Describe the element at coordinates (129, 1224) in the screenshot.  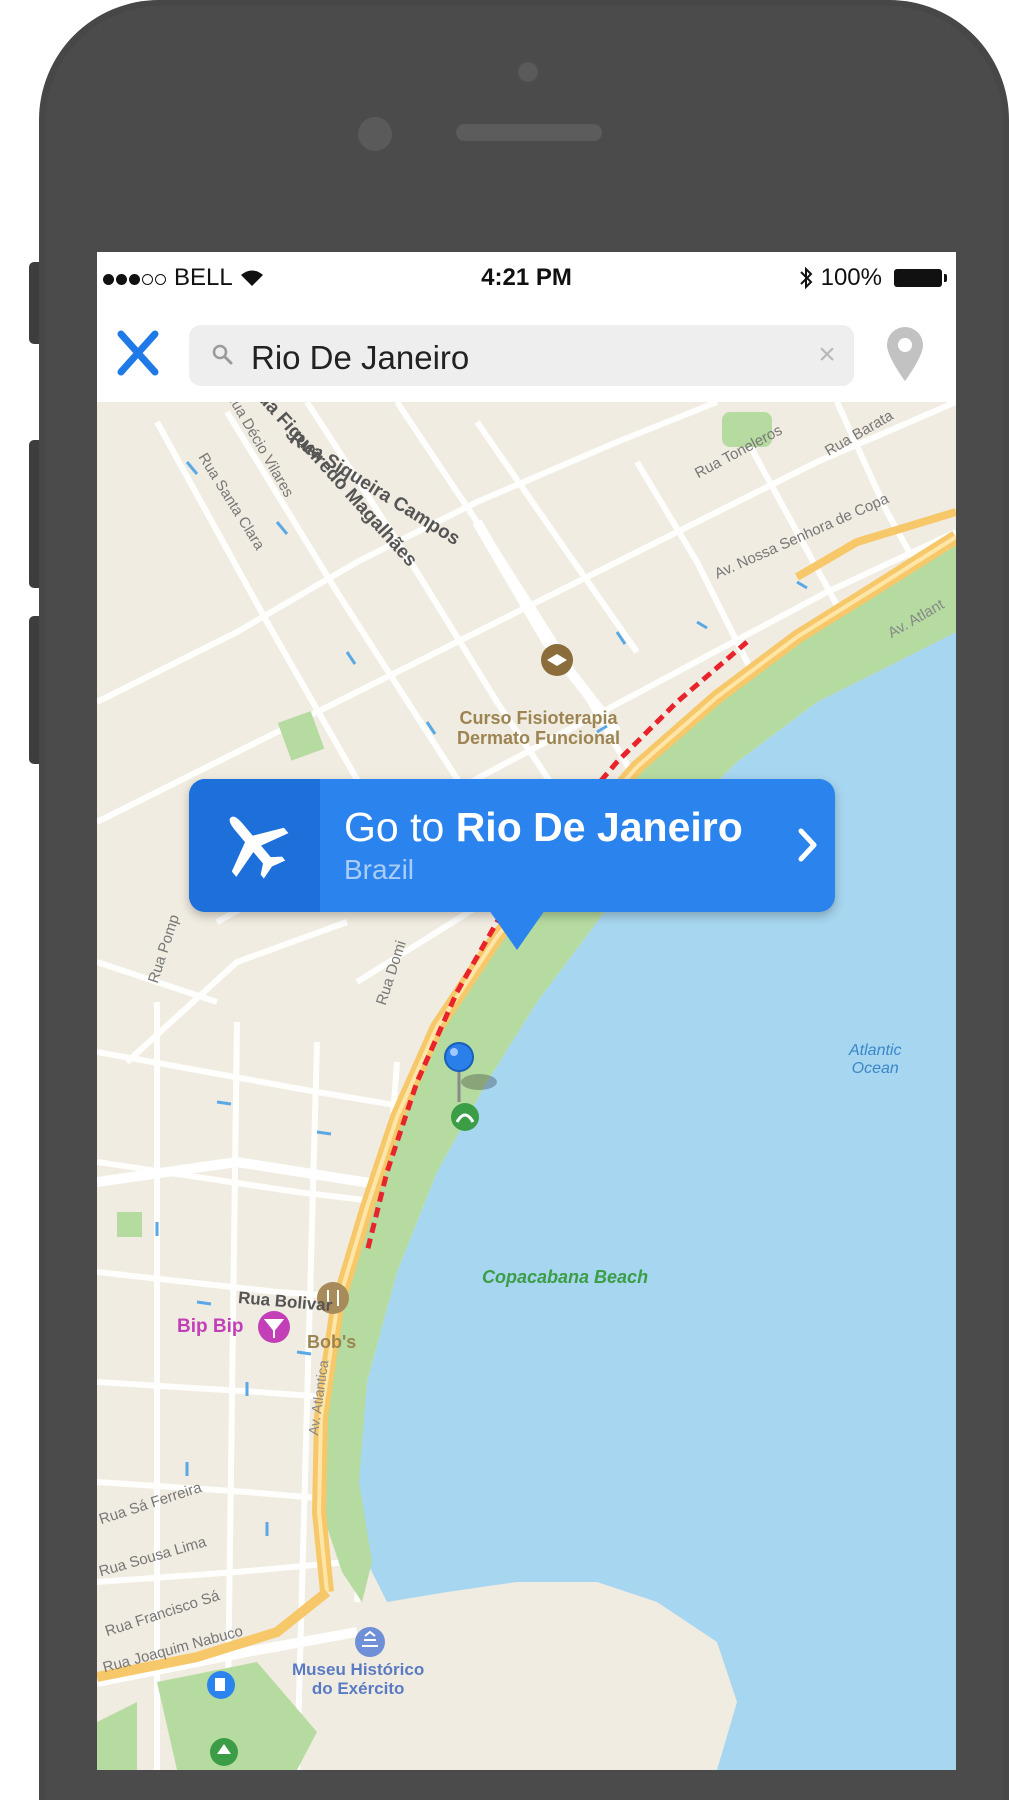
I see `park-small` at that location.